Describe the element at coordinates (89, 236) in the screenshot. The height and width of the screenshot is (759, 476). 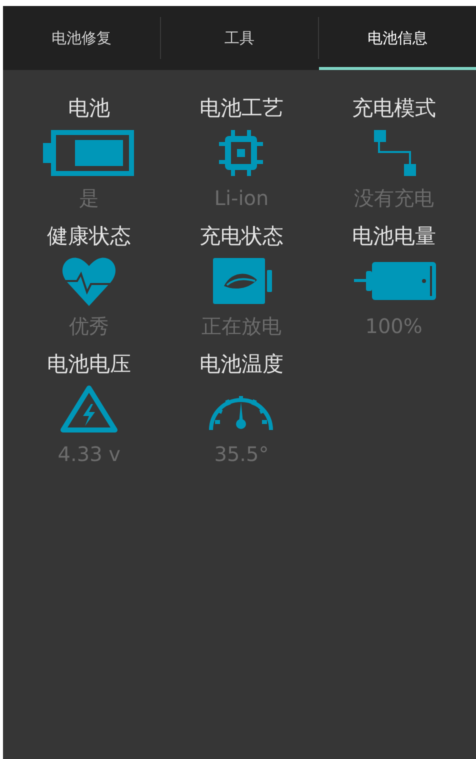
I see `info-title: 健康状态` at that location.